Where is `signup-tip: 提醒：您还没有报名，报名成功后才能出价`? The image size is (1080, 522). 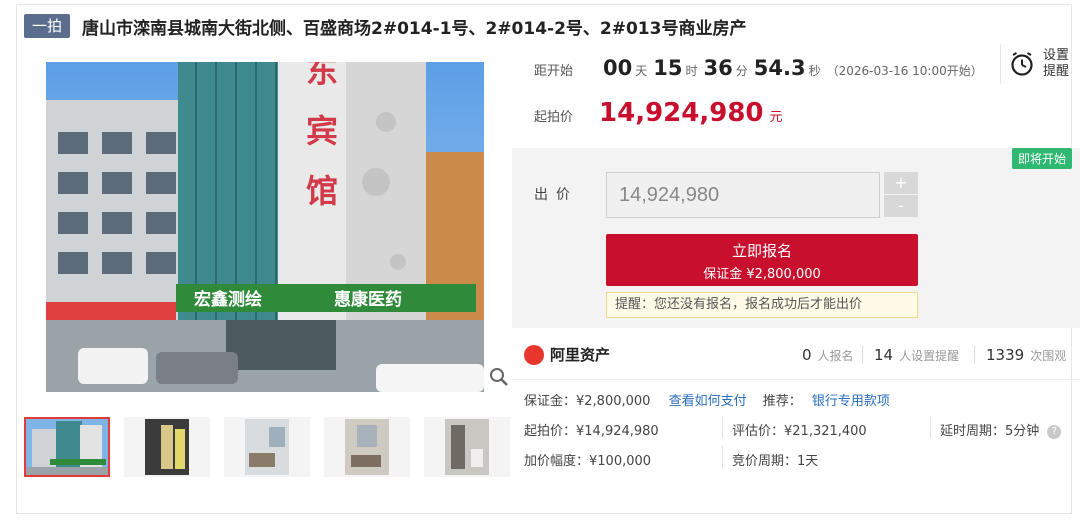 signup-tip: 提醒：您还没有报名，报名成功后才能出价 is located at coordinates (762, 305).